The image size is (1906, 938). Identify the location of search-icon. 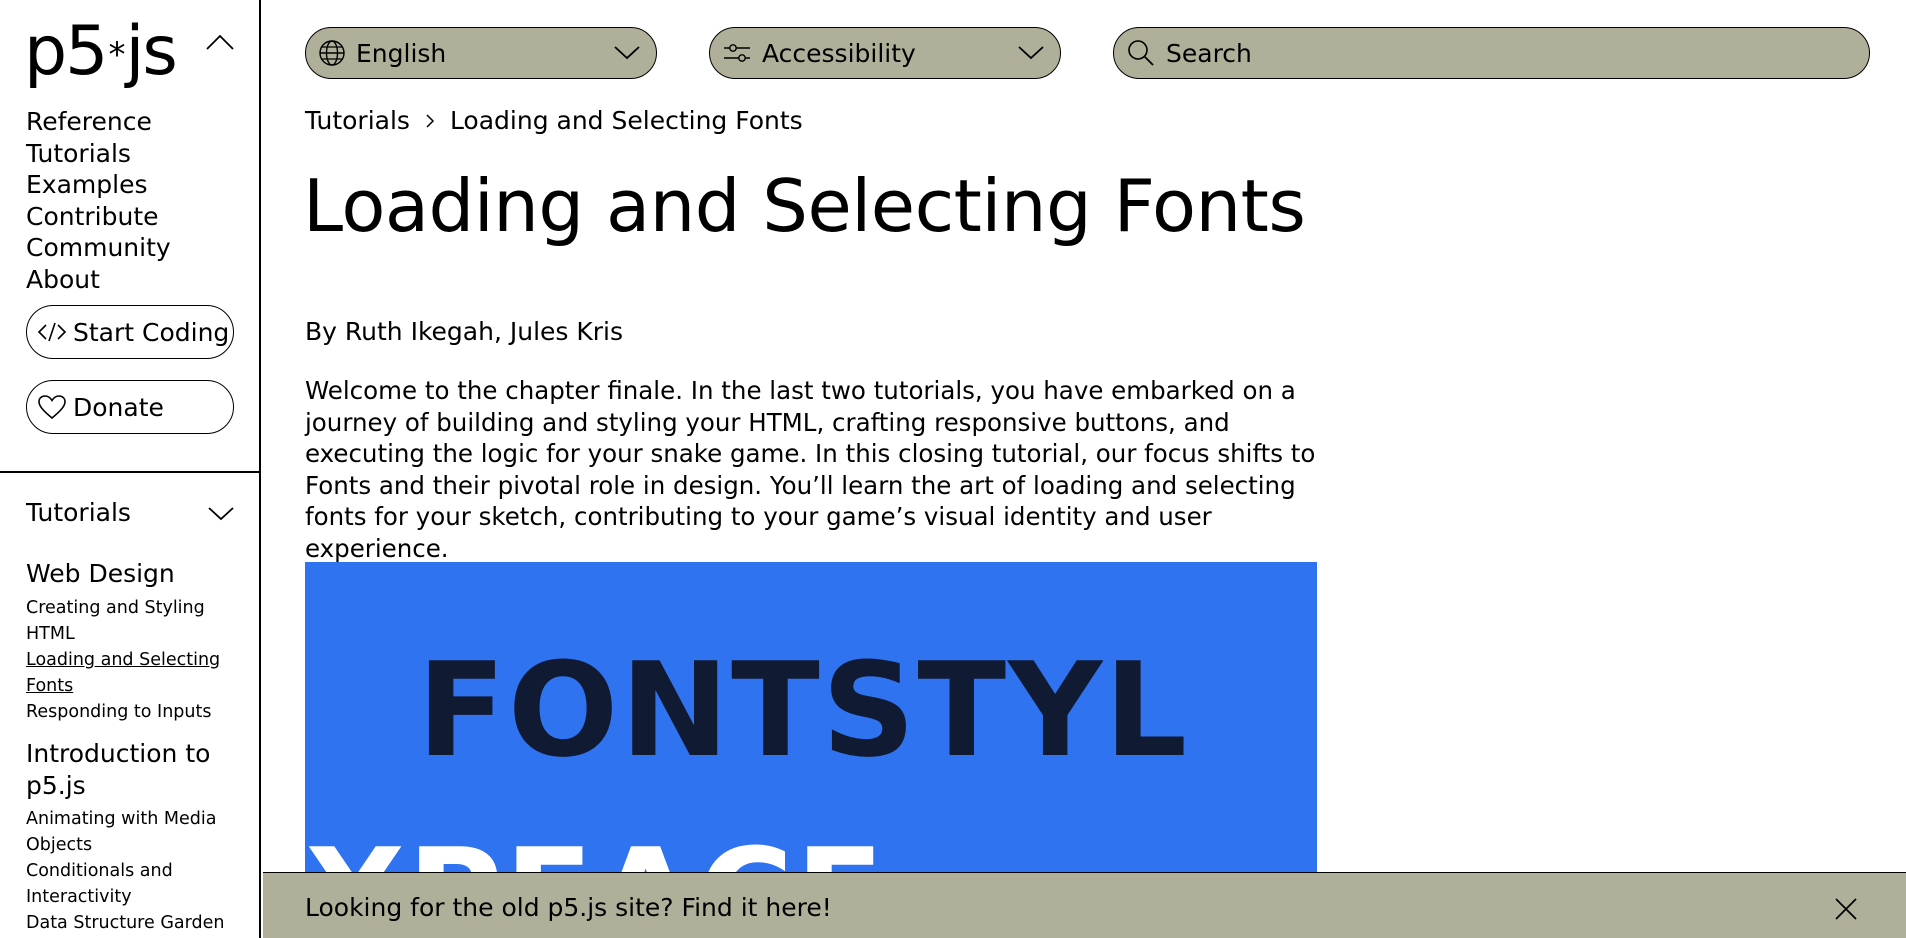
(1141, 53).